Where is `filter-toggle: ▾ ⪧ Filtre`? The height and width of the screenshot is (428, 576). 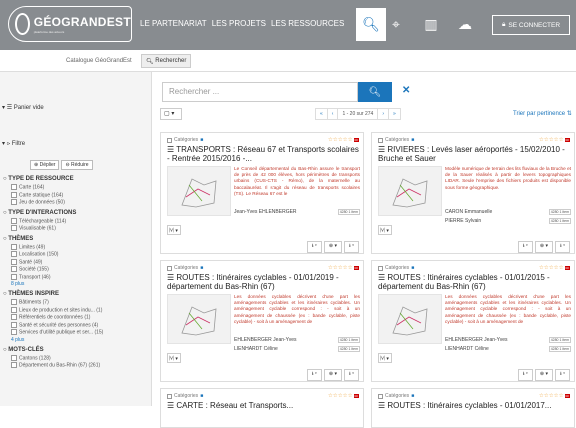 filter-toggle: ▾ ⪧ Filtre is located at coordinates (13, 144).